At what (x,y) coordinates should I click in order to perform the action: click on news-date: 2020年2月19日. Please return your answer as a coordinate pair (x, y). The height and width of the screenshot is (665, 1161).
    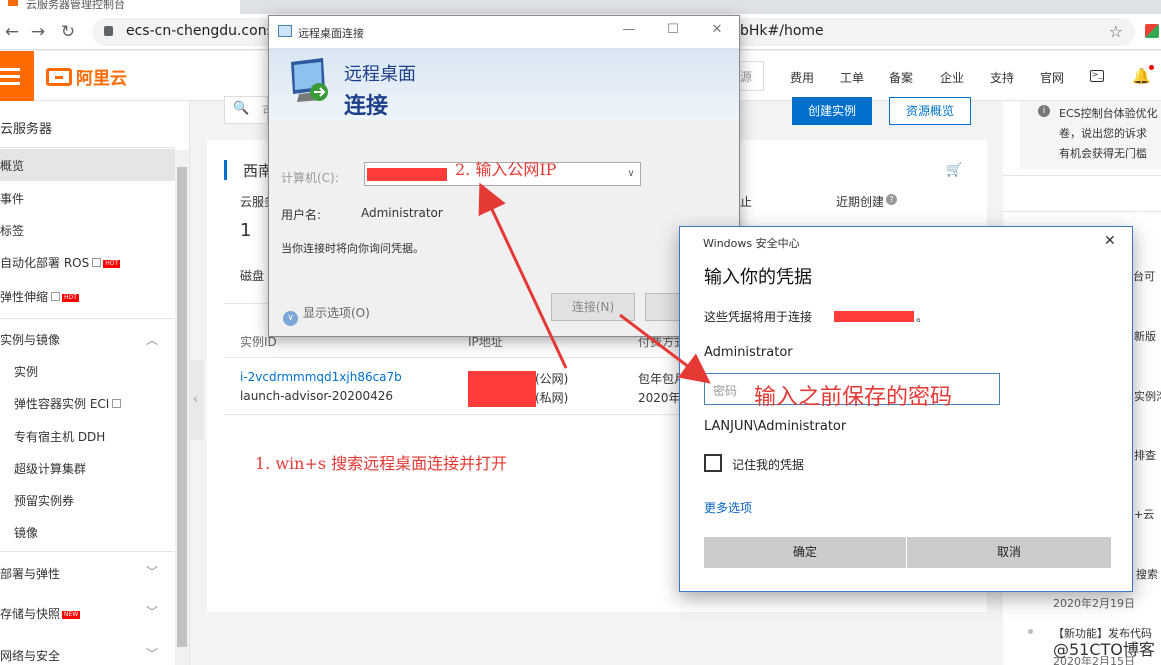
    Looking at the image, I should click on (1094, 603).